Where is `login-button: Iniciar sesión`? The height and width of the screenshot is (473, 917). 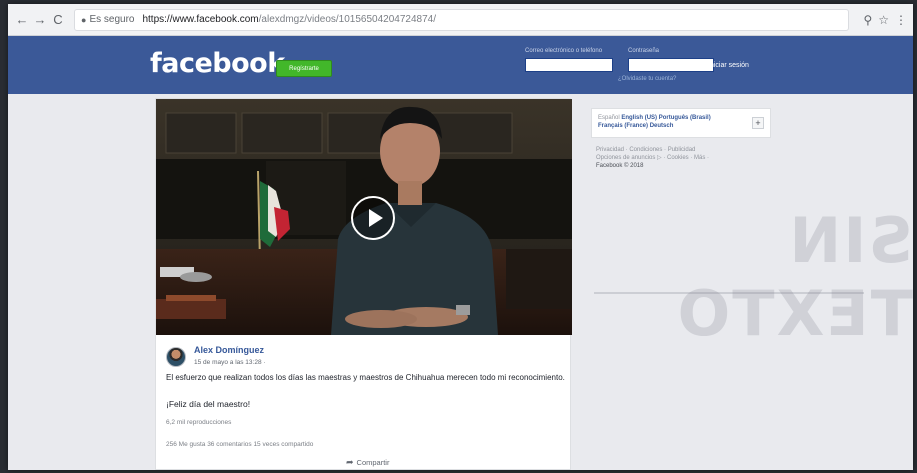 login-button: Iniciar sesión is located at coordinates (728, 65).